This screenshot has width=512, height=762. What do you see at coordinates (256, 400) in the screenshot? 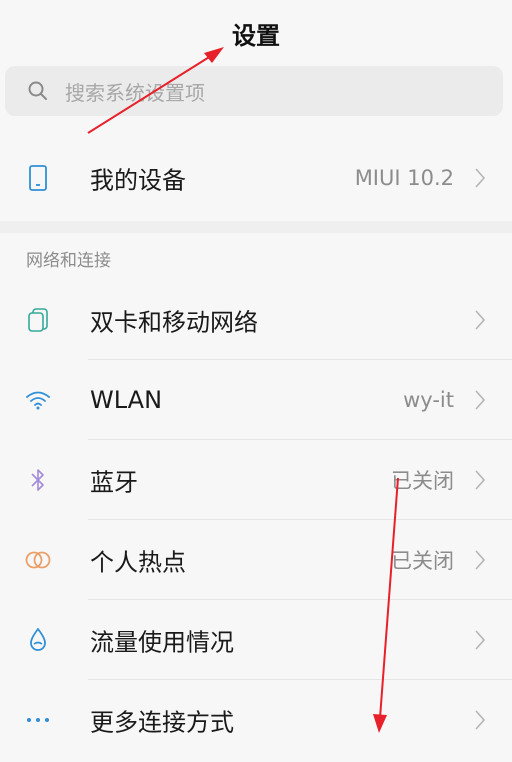
I see `sidebar-item-wlan: WLAN wy-it` at bounding box center [256, 400].